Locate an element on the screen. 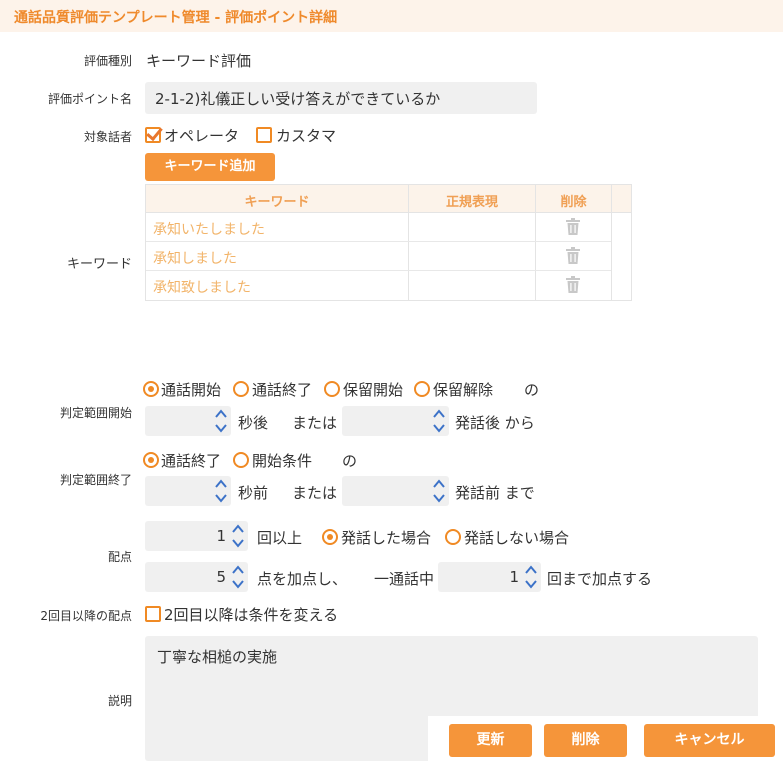  range-start-call-end-radio is located at coordinates (241, 389).